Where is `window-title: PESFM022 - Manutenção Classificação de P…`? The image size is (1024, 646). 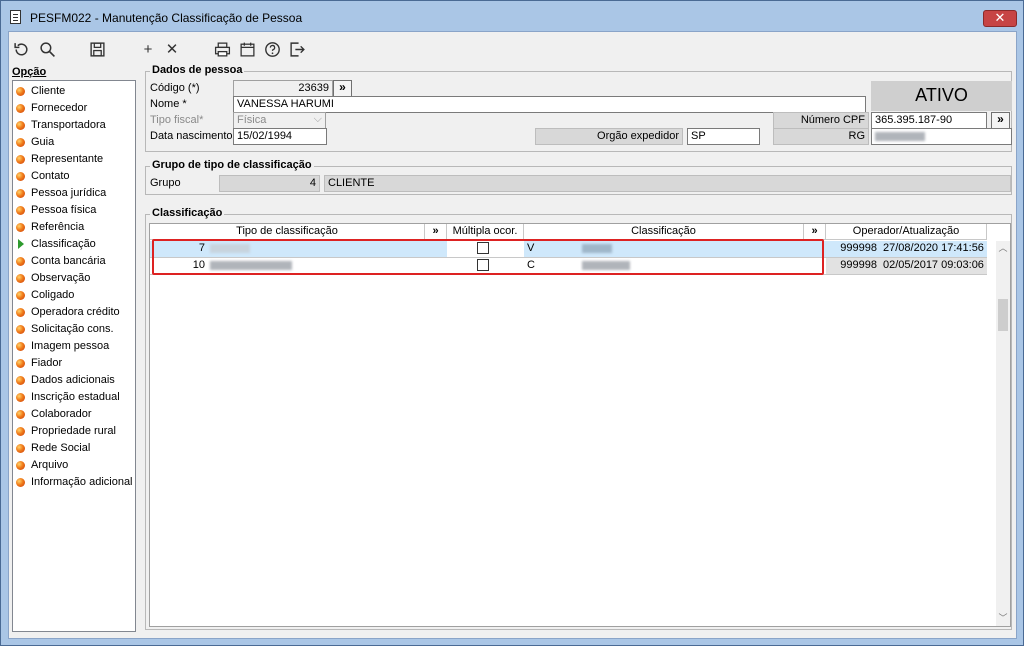 window-title: PESFM022 - Manutenção Classificação de P… is located at coordinates (166, 18).